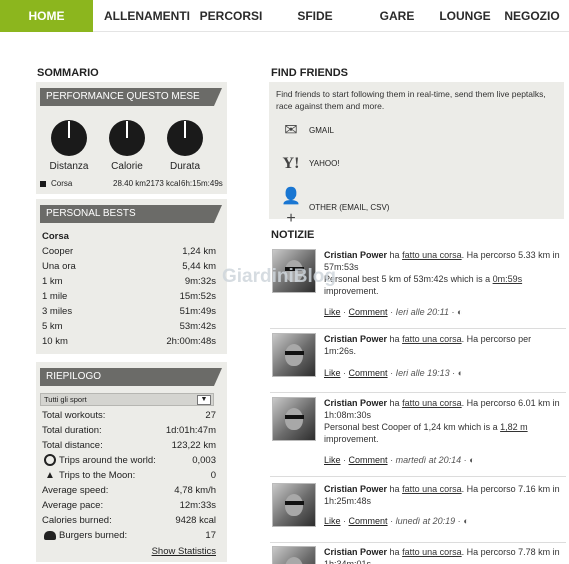 The height and width of the screenshot is (564, 569). I want to click on tab-sfide: SFIDE, so click(315, 16).